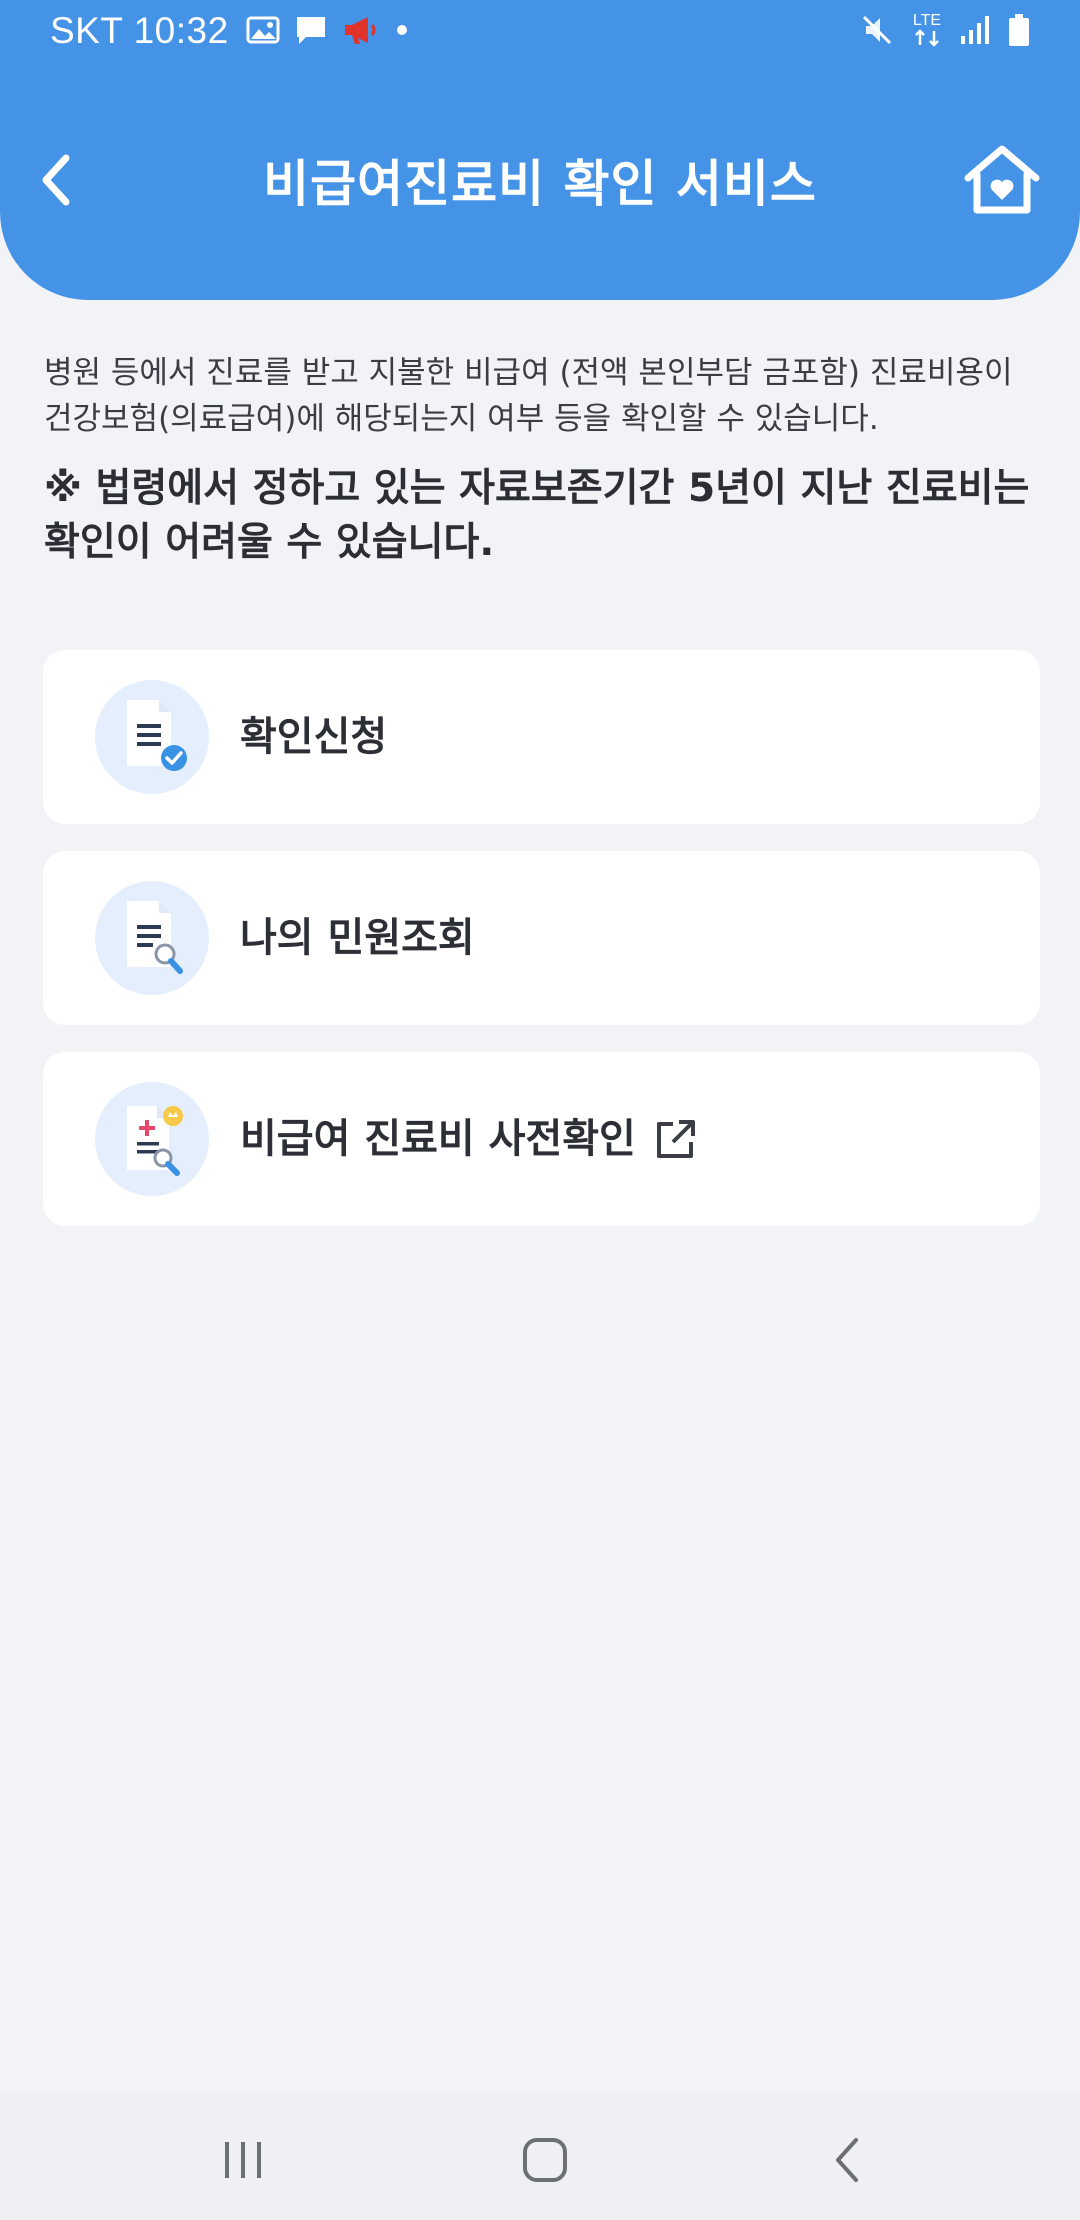  What do you see at coordinates (360, 32) in the screenshot?
I see `megaphone-icon` at bounding box center [360, 32].